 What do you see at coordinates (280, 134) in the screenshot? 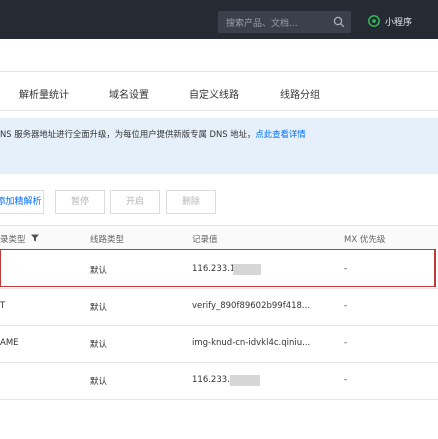
I see `notice-details-link: 点此查看详情` at bounding box center [280, 134].